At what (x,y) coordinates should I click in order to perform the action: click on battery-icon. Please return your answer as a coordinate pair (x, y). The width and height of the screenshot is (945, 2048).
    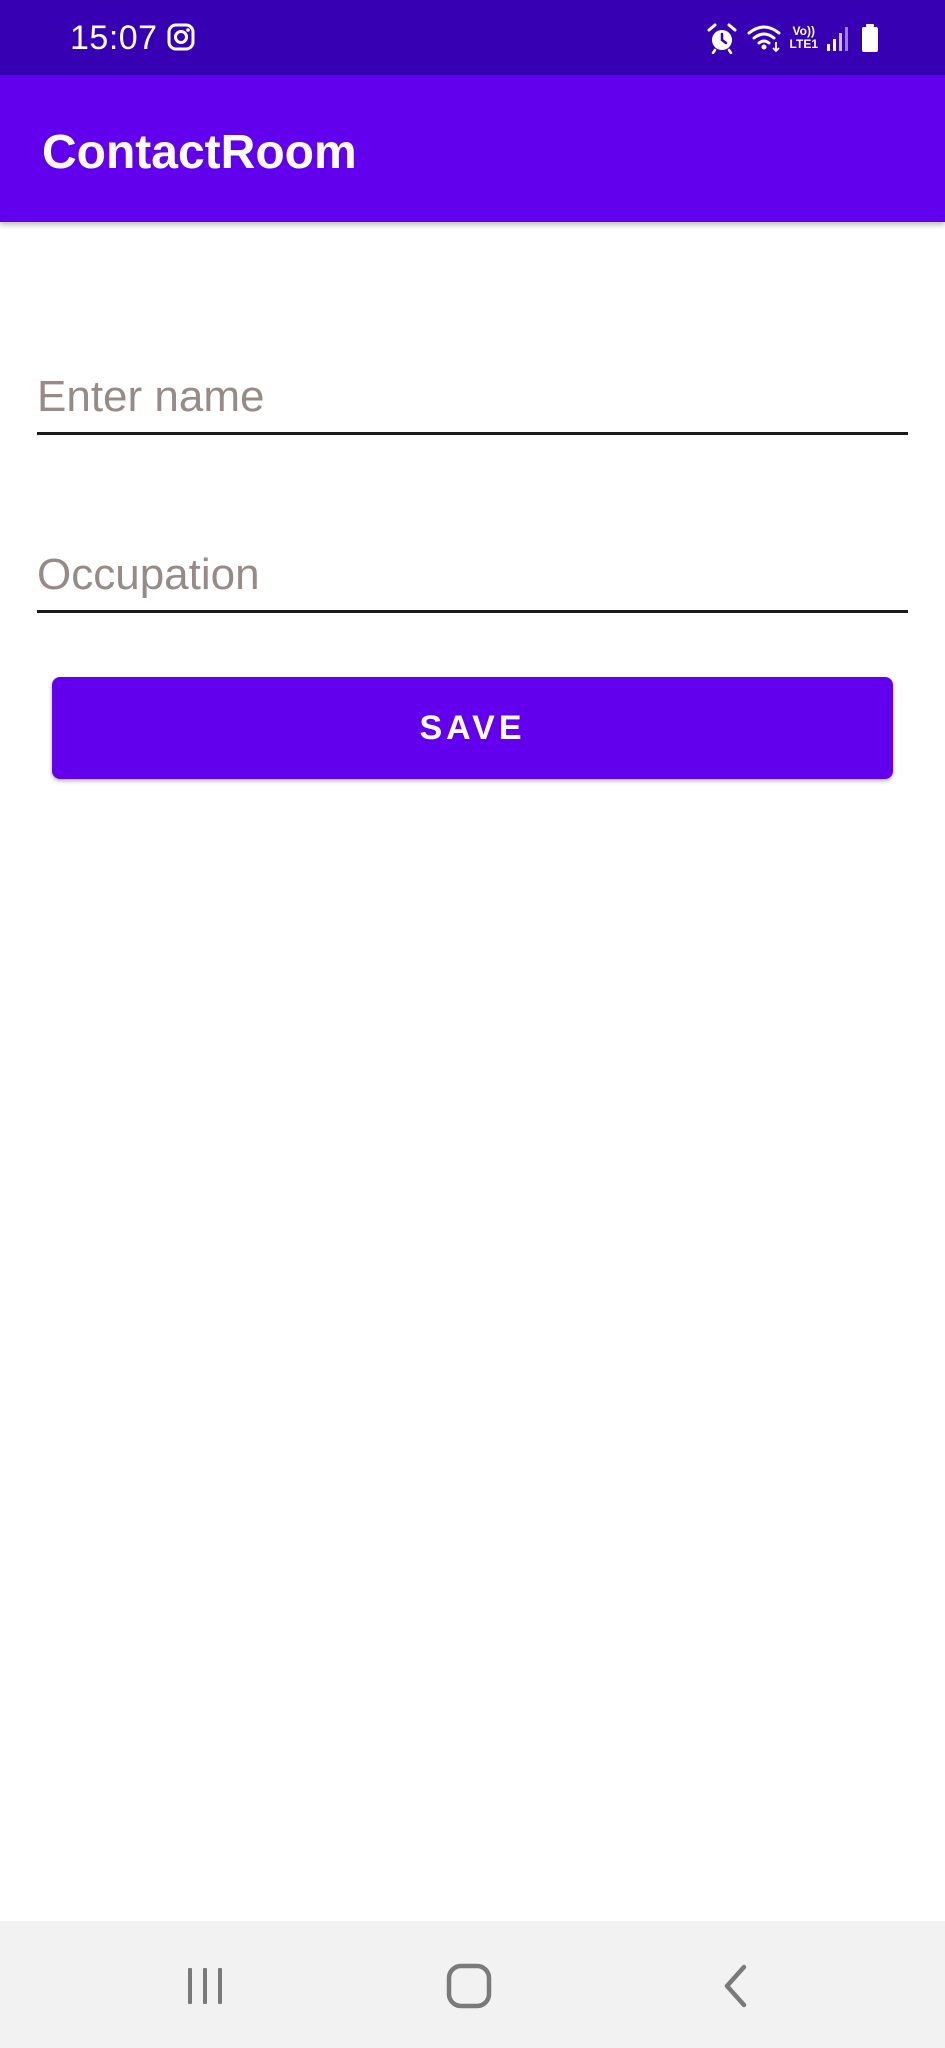
    Looking at the image, I should click on (870, 38).